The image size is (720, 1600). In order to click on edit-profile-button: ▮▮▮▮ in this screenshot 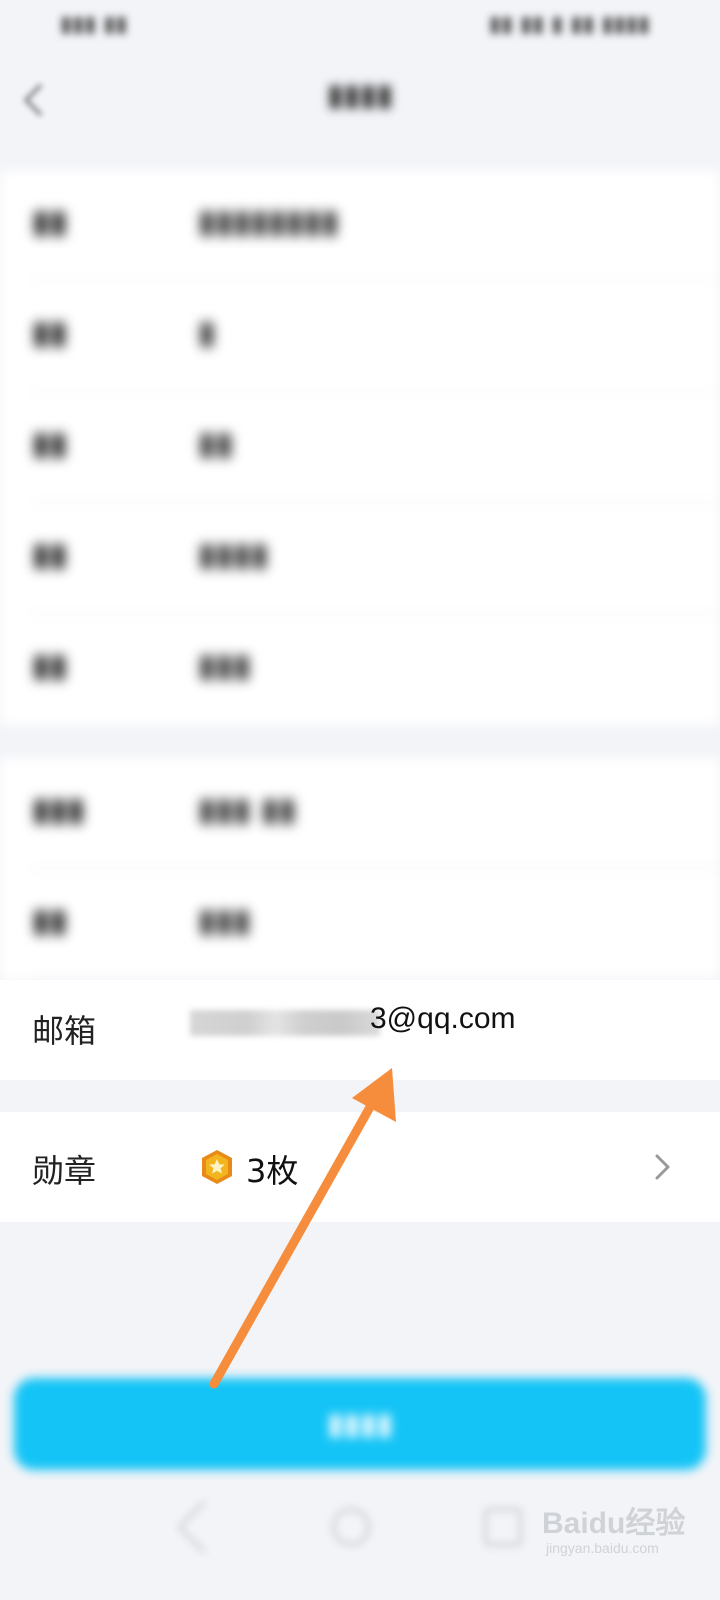, I will do `click(360, 1424)`.